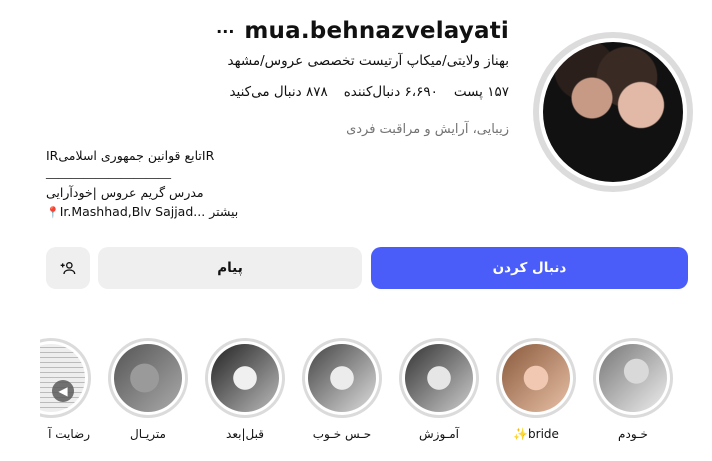  What do you see at coordinates (278, 92) in the screenshot?
I see `following-count: ۸۷۸ دنبال می‌کنید` at bounding box center [278, 92].